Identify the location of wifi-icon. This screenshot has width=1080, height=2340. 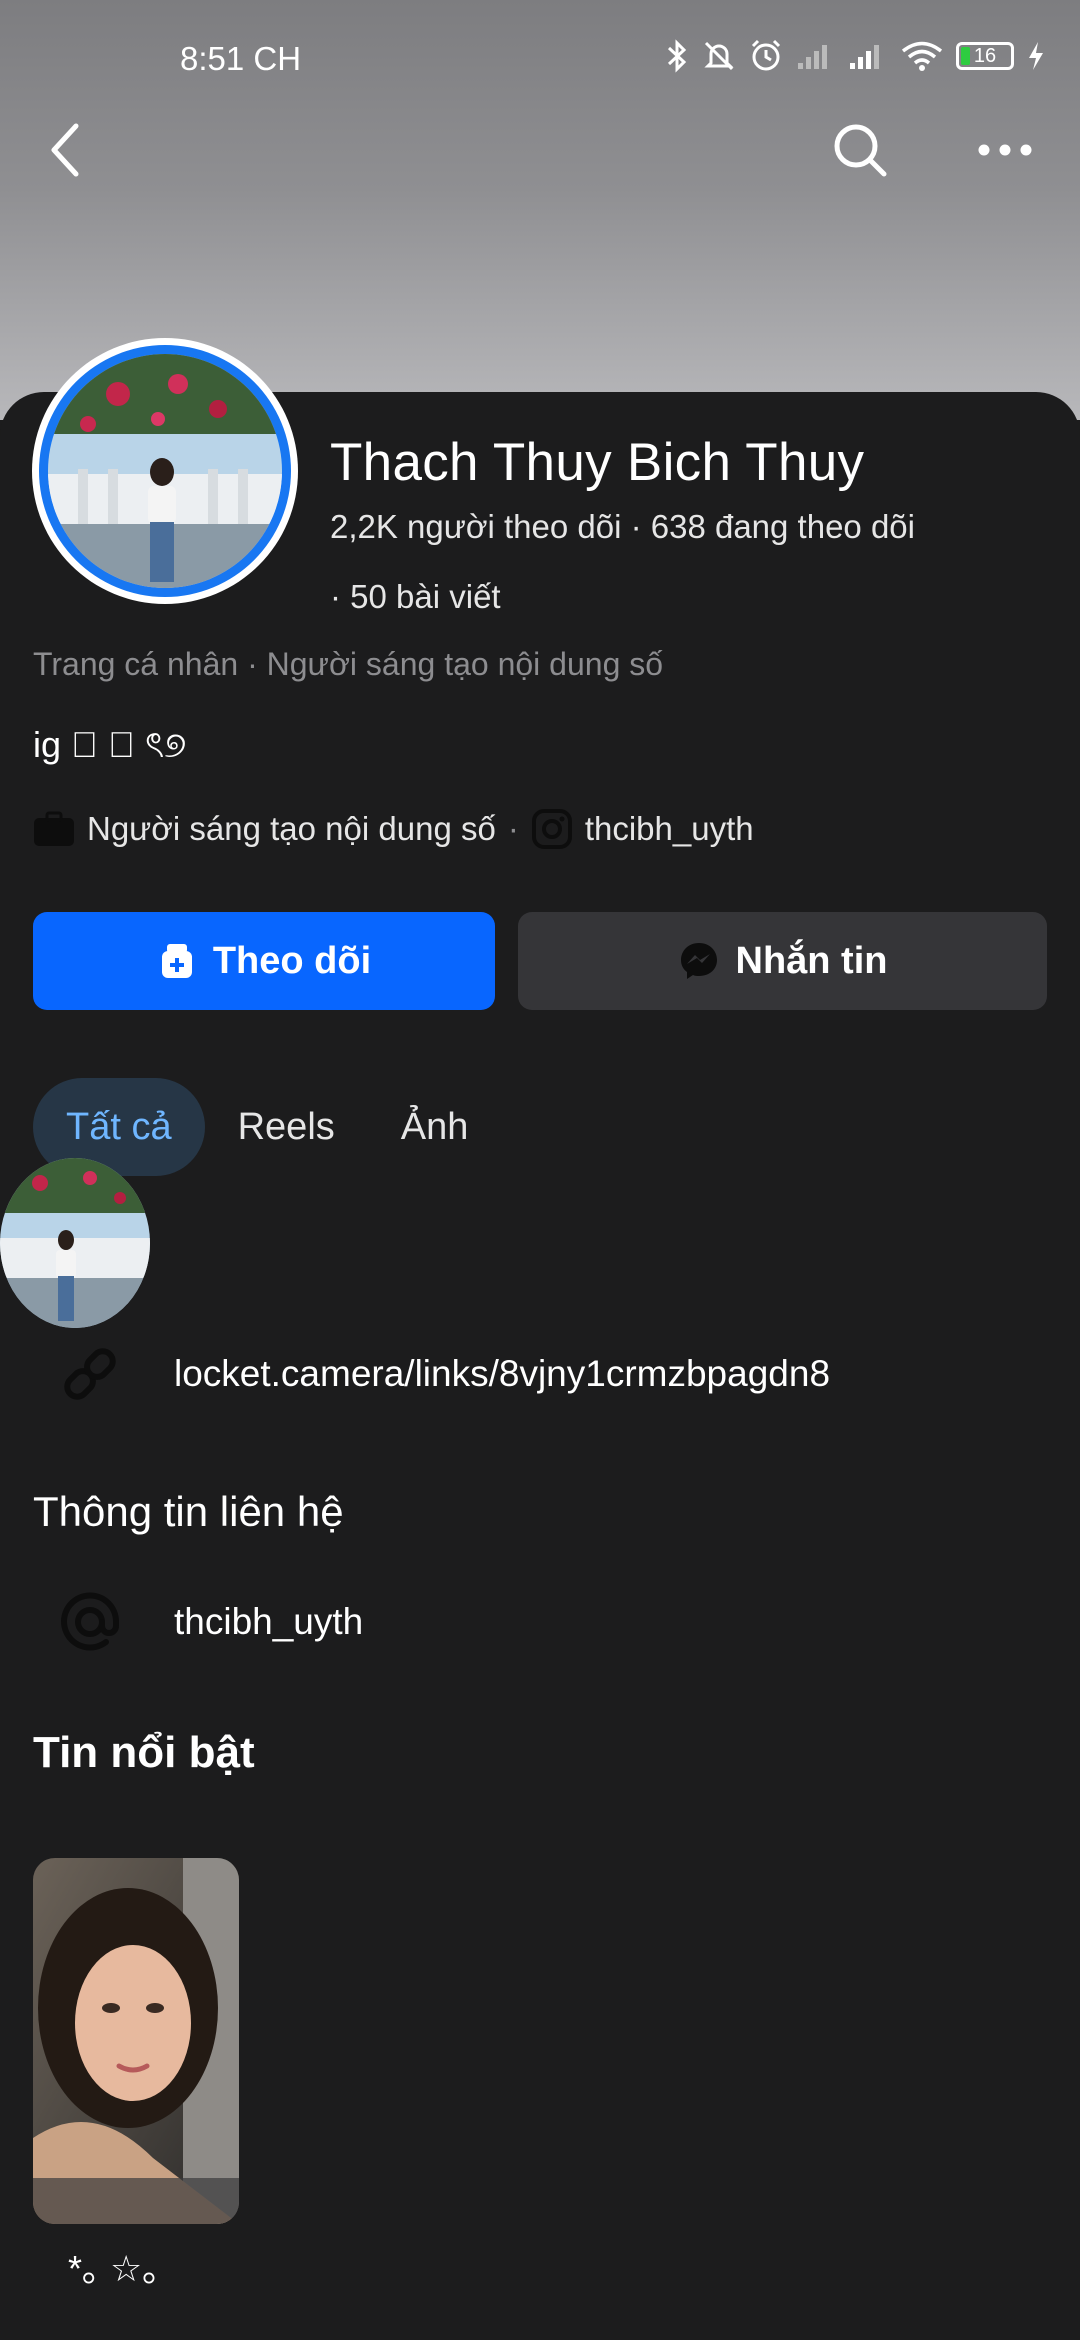
(922, 56).